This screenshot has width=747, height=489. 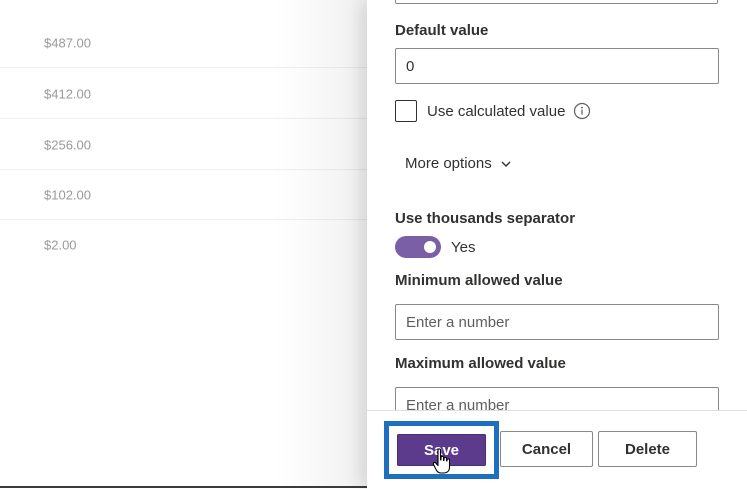 I want to click on amount-cell: $102.00, so click(x=67, y=194).